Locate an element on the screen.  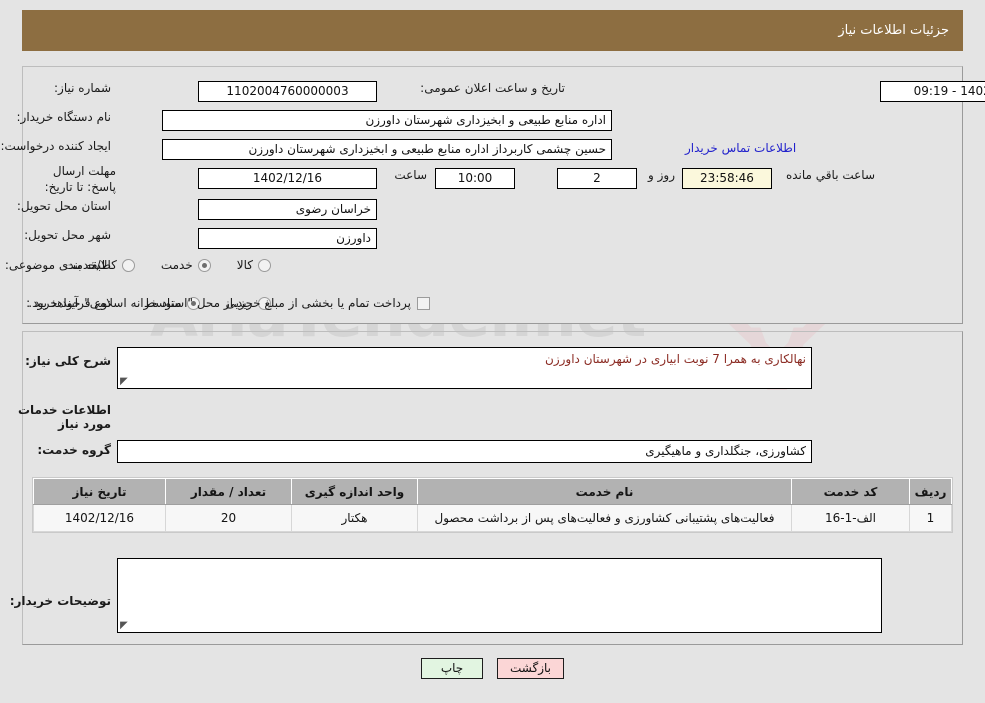
requester-label-row: ایجاد کننده درخواست: is located at coordinates (55, 146).